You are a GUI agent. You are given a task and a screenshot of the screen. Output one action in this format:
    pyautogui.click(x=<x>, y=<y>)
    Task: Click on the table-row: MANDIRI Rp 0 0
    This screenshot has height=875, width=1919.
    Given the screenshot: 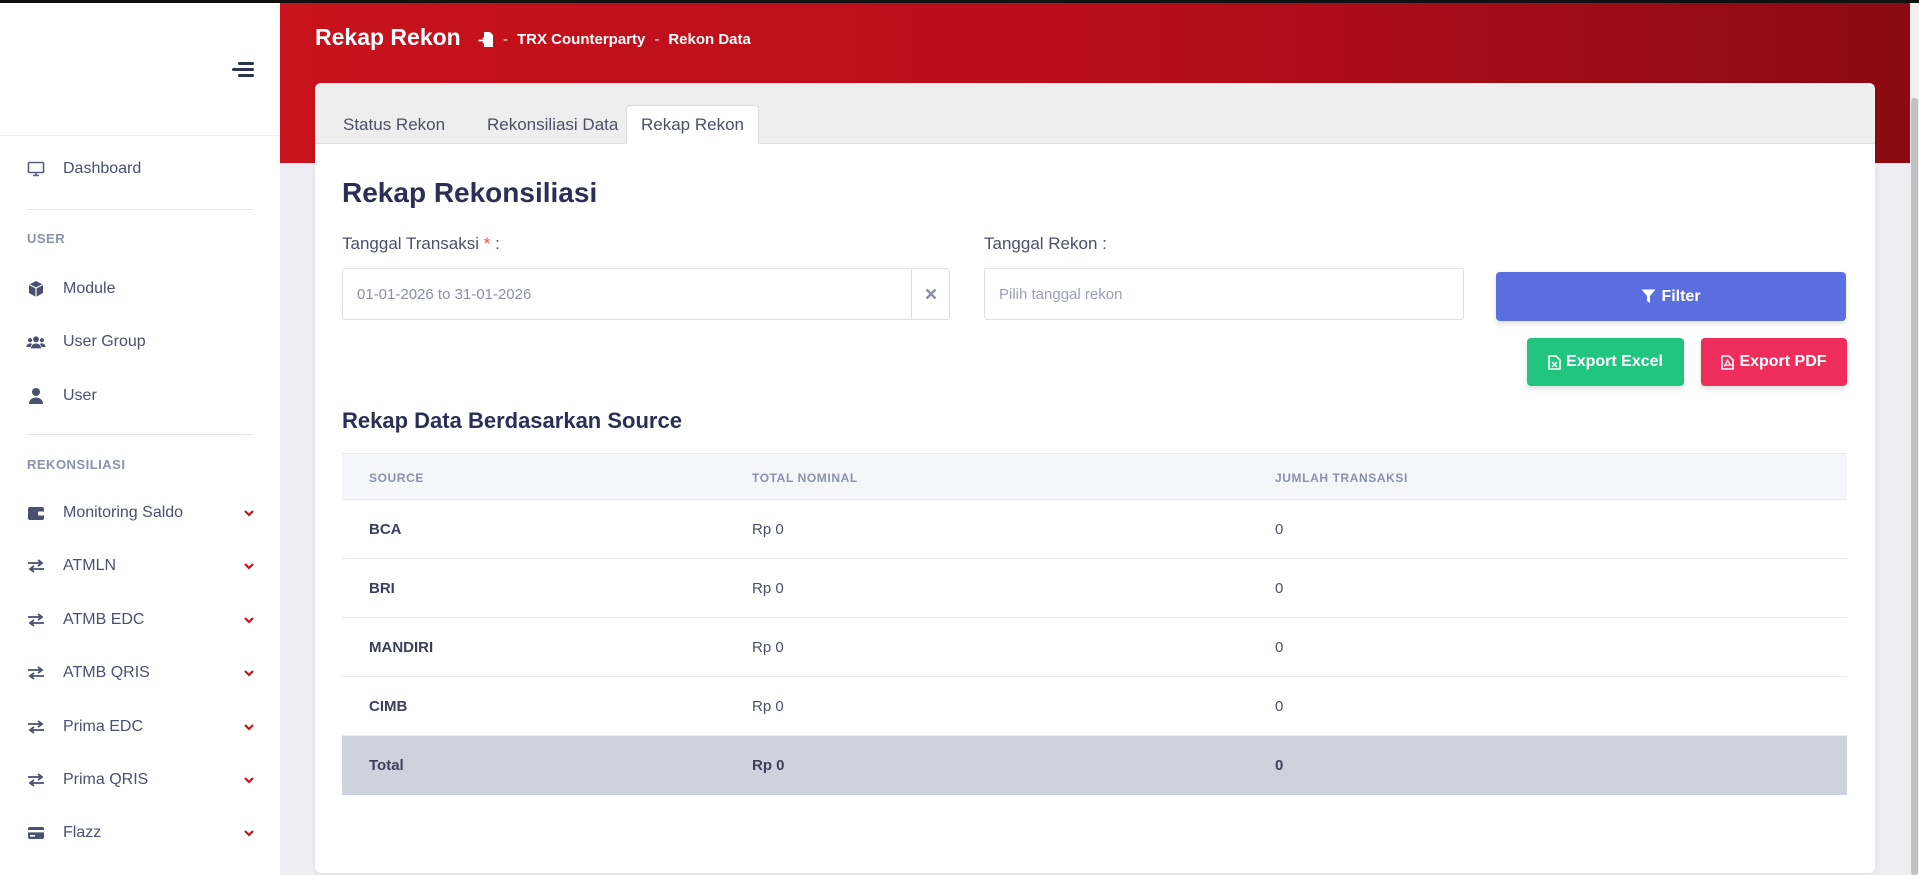 What is the action you would take?
    pyautogui.click(x=1094, y=647)
    